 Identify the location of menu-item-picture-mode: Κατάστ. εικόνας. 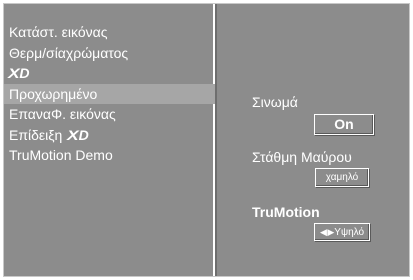
(109, 32).